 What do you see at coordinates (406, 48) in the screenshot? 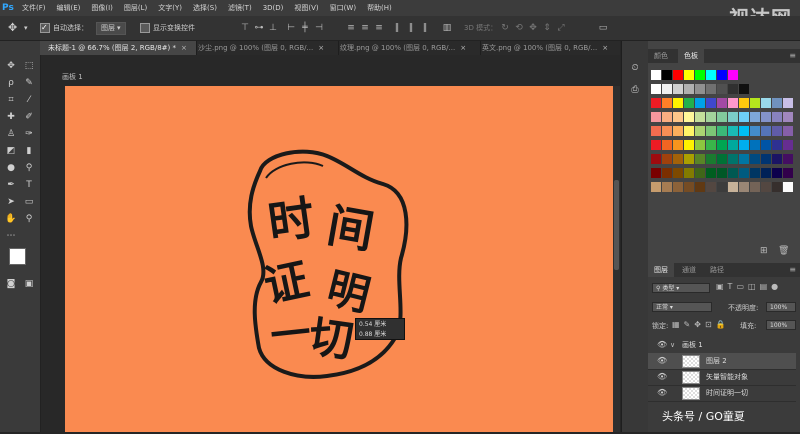
I see `tab-texture: 纹理.png @ 100% (图层 0, RGB/... ×` at bounding box center [406, 48].